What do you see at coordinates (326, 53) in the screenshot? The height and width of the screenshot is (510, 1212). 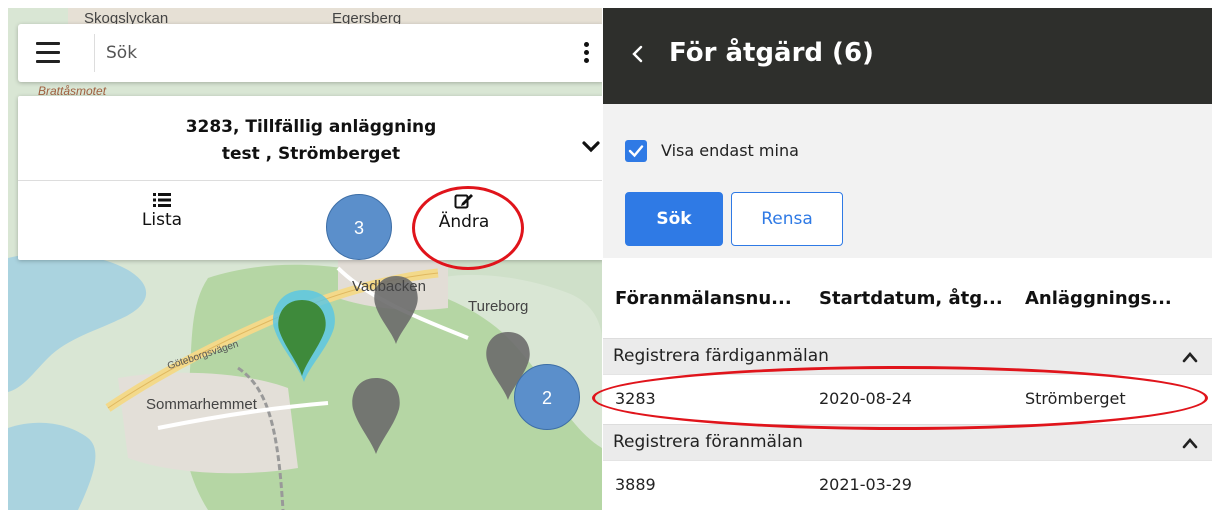 I see `search-input` at bounding box center [326, 53].